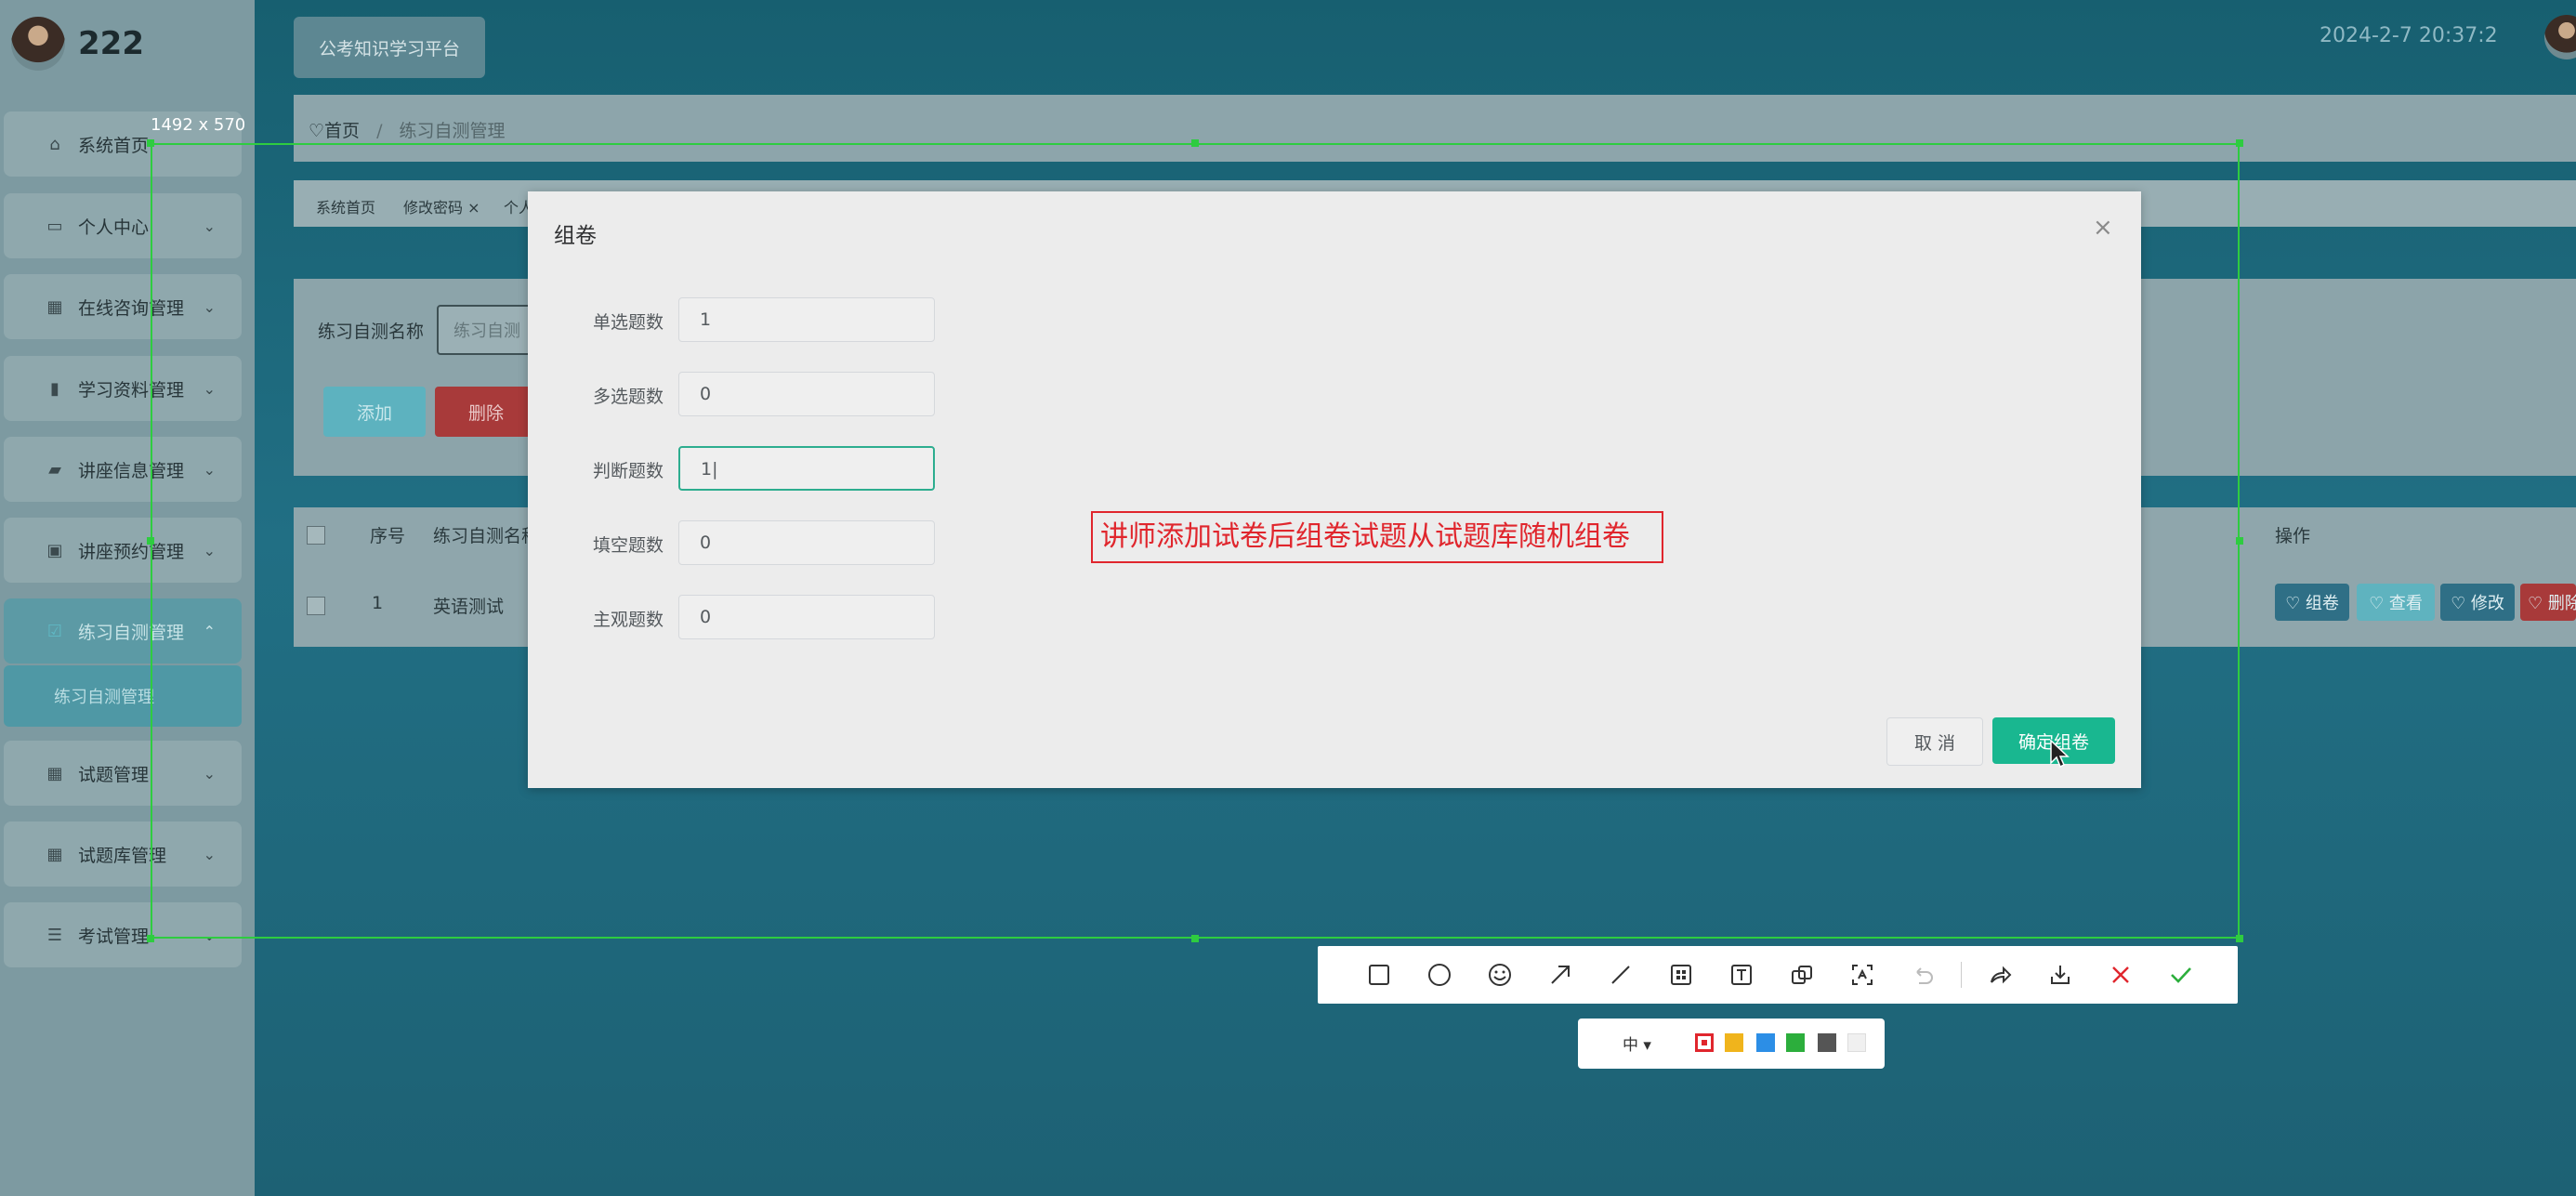 This screenshot has width=2576, height=1196. What do you see at coordinates (54, 935) in the screenshot?
I see `sliders-icon: ☰` at bounding box center [54, 935].